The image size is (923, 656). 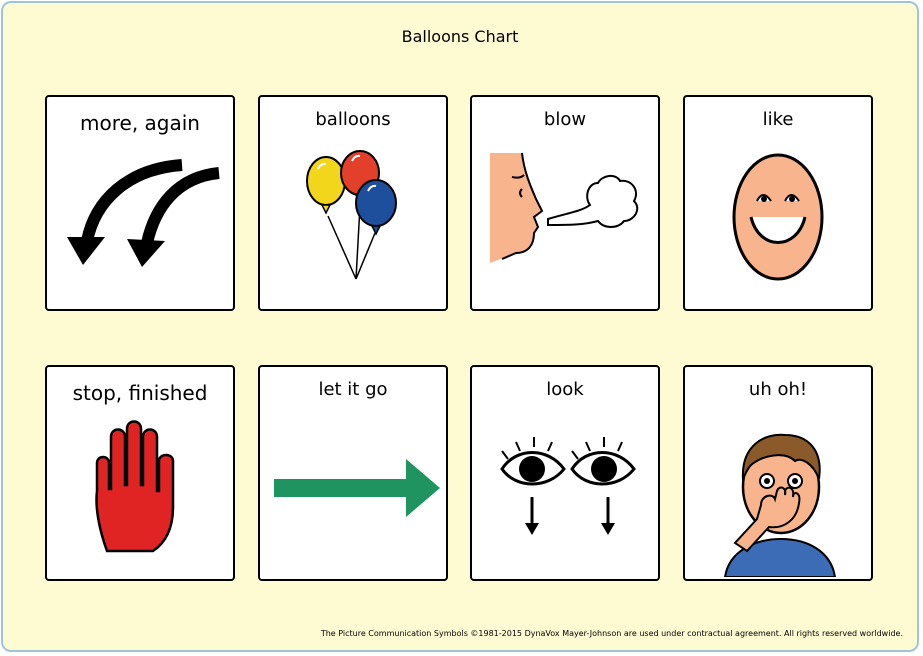 I want to click on card-stop-finished: stop, finished, so click(x=140, y=473).